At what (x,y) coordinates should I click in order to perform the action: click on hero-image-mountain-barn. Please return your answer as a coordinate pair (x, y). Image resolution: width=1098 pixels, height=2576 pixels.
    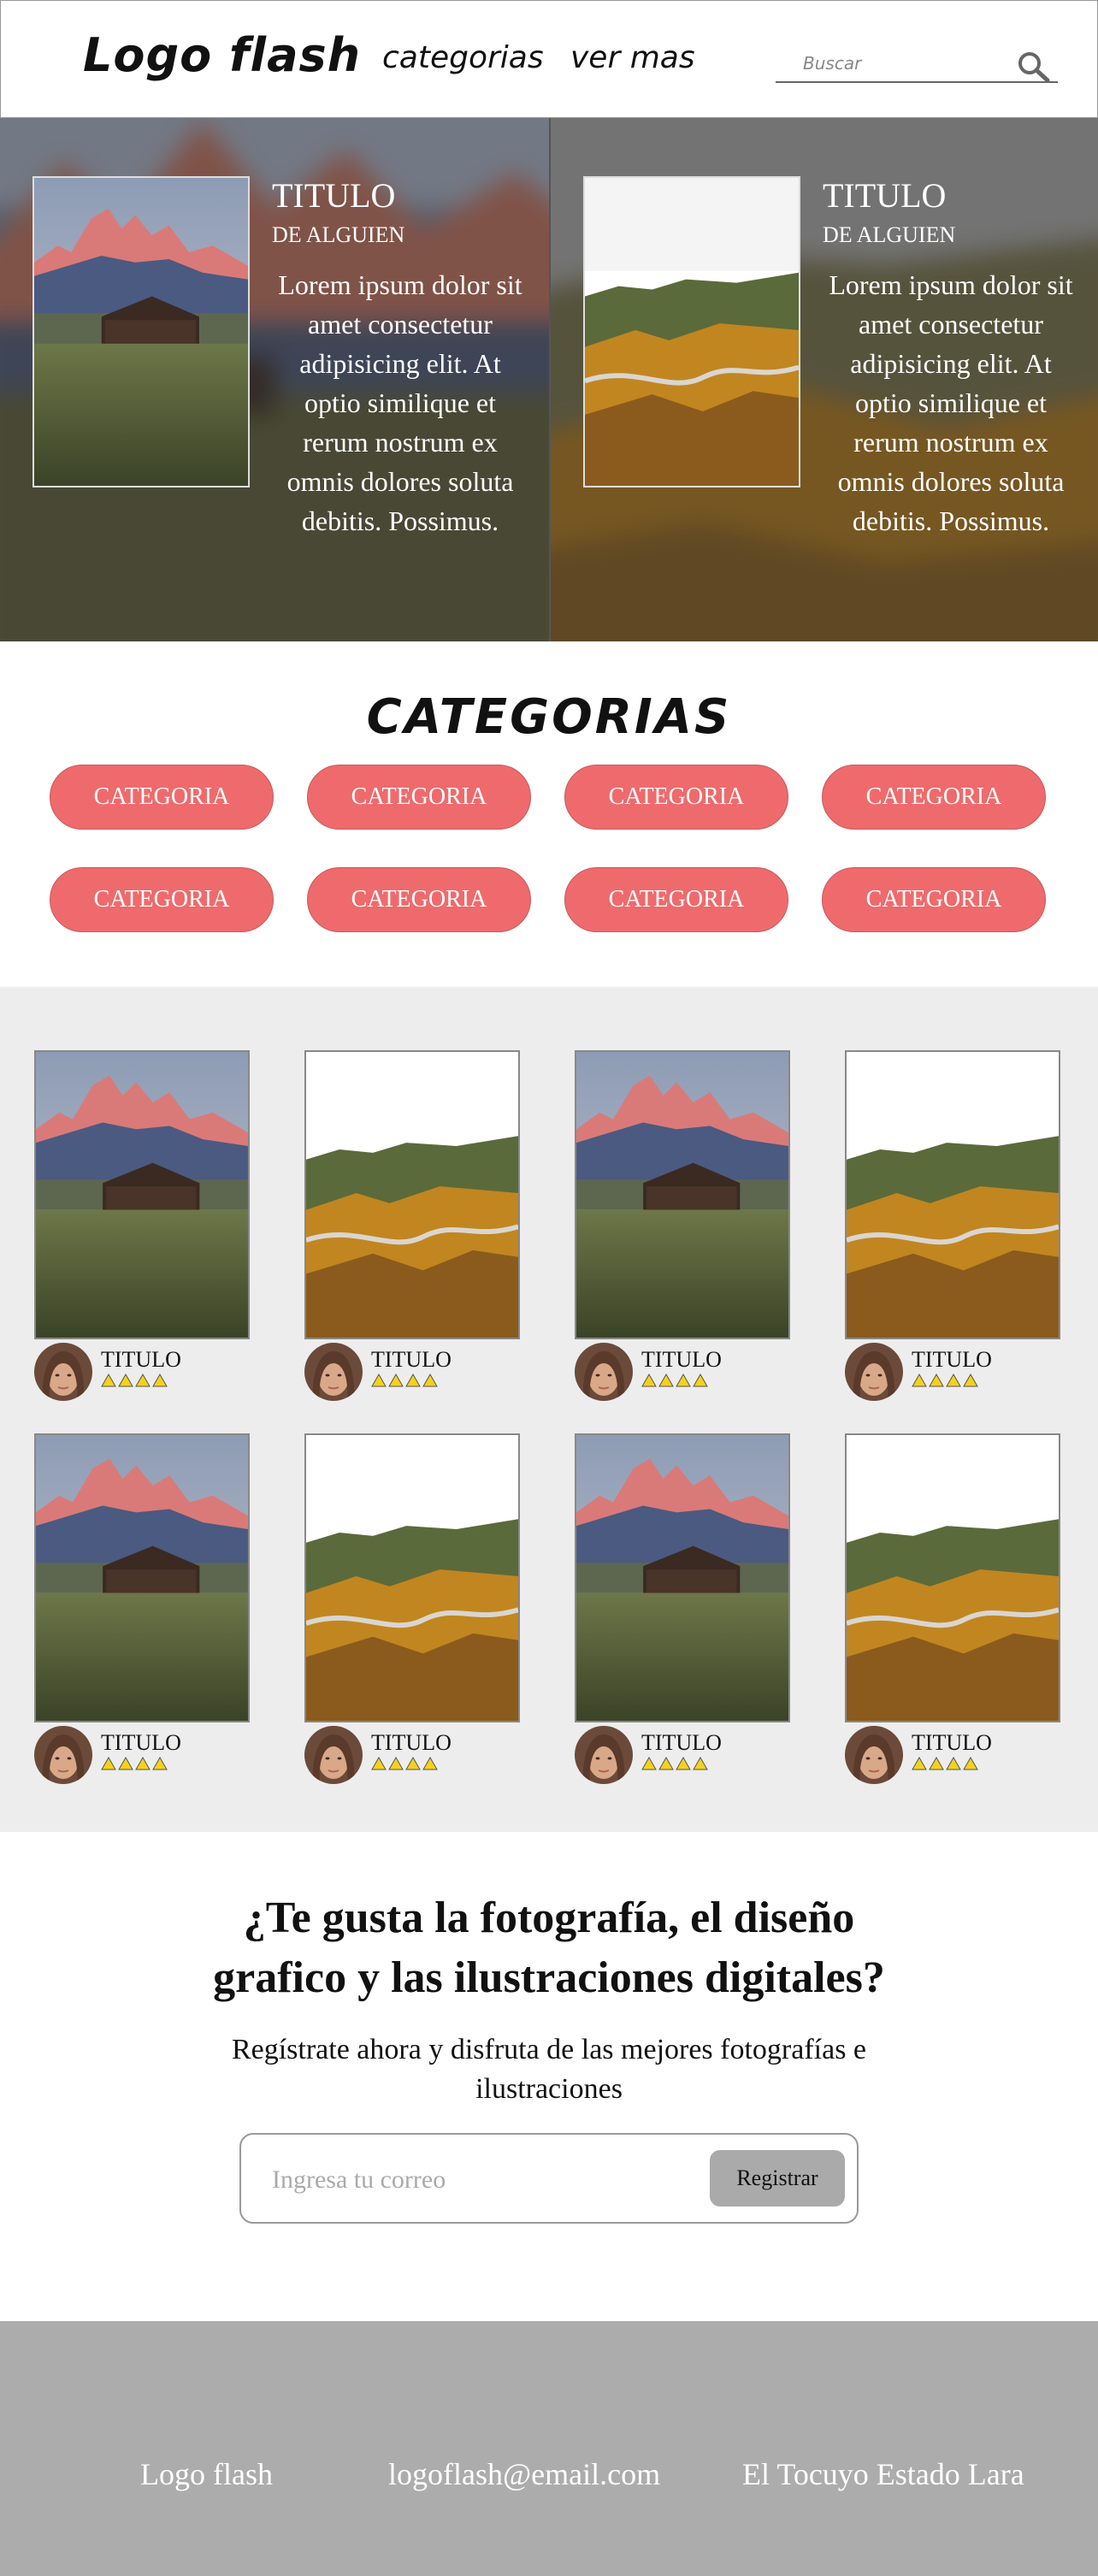
    Looking at the image, I should click on (141, 331).